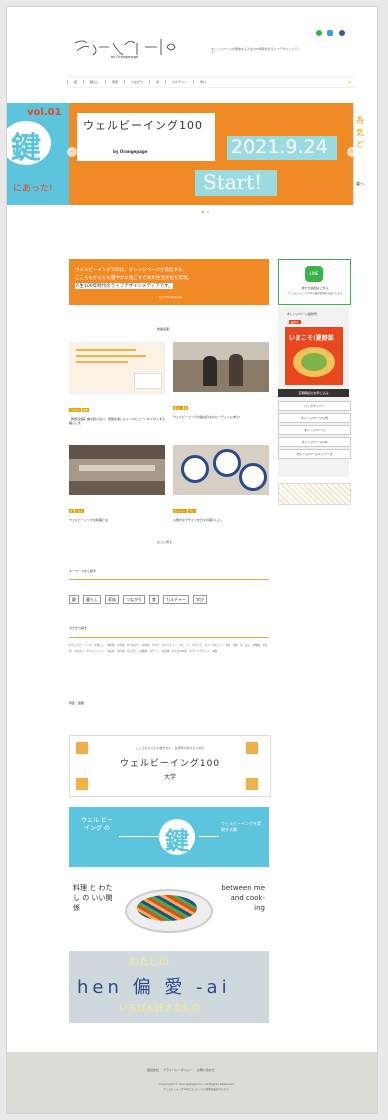 The width and height of the screenshot is (388, 1120). What do you see at coordinates (314, 356) in the screenshot?
I see `magazine-cover: いまこそ!夏野菜` at bounding box center [314, 356].